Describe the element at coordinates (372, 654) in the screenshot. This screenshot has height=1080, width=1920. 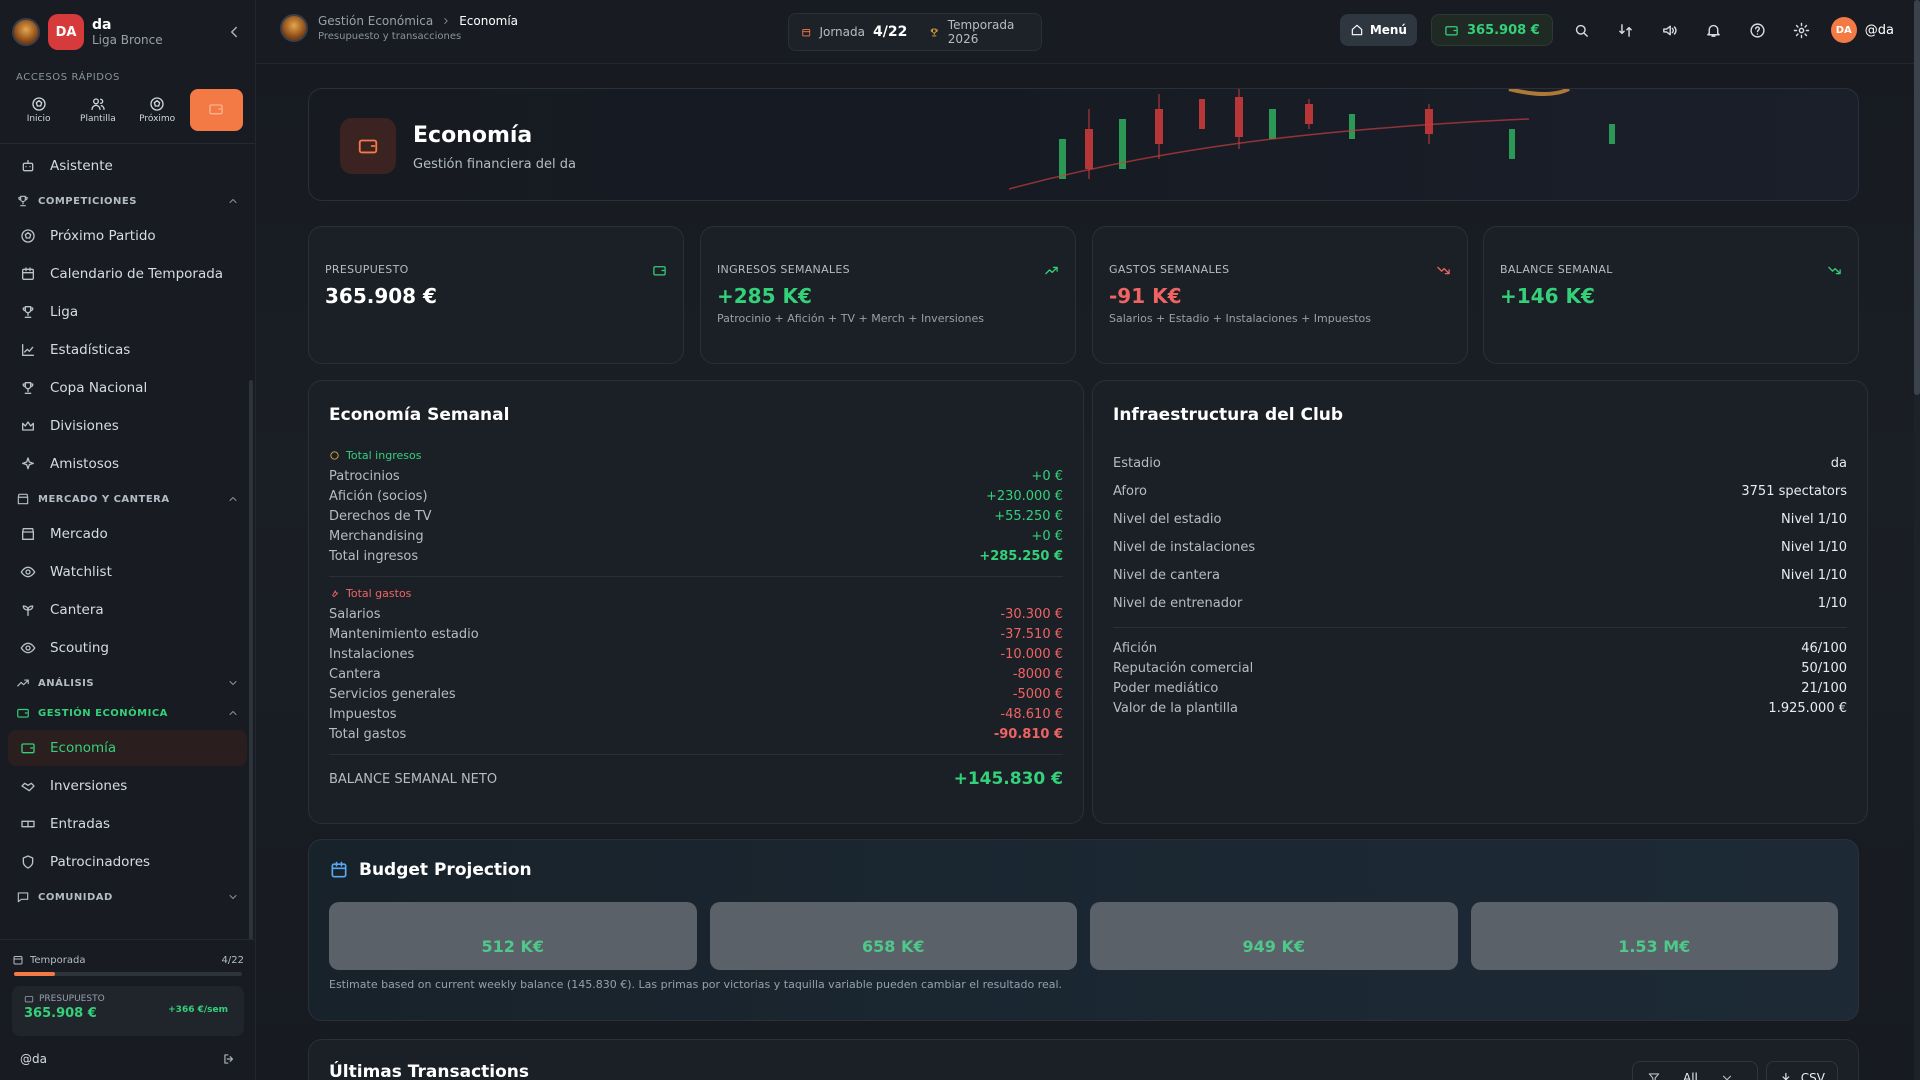
I see `row-label: Instalaciones` at that location.